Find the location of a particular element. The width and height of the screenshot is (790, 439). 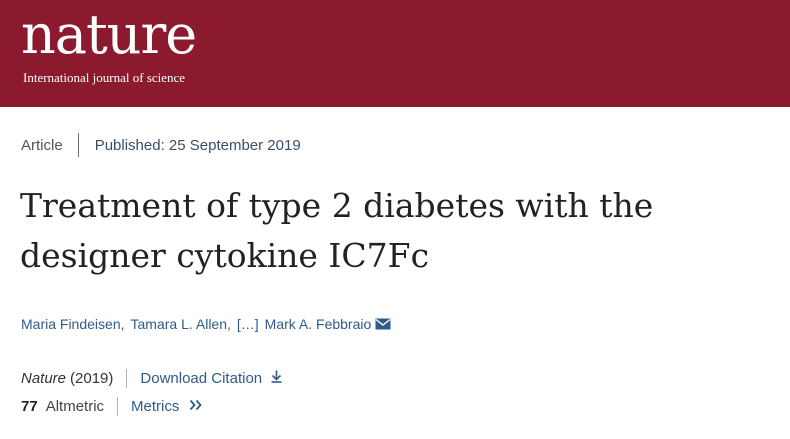

envelope-icon is located at coordinates (383, 324).